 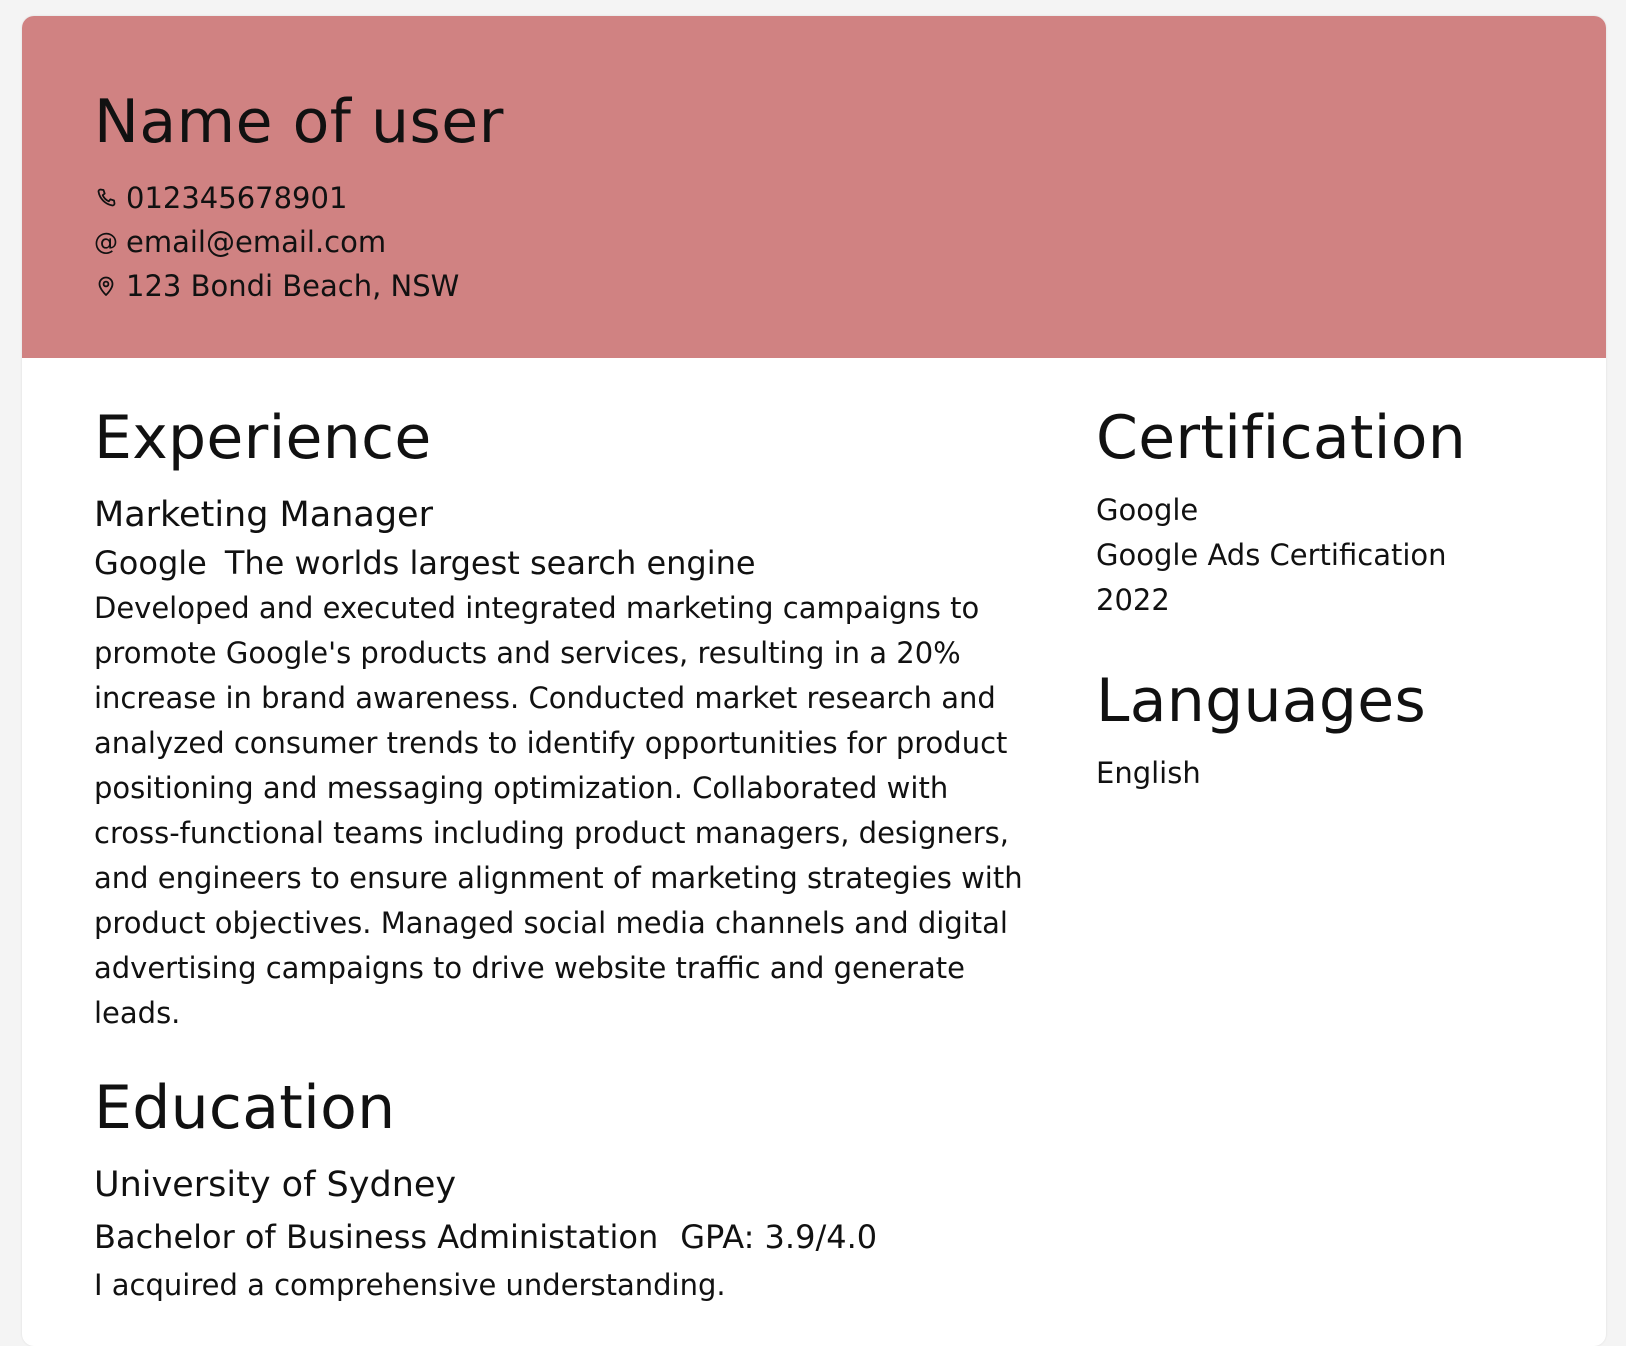 I want to click on job-company-line: Google The worlds largest search engine, so click(x=564, y=563).